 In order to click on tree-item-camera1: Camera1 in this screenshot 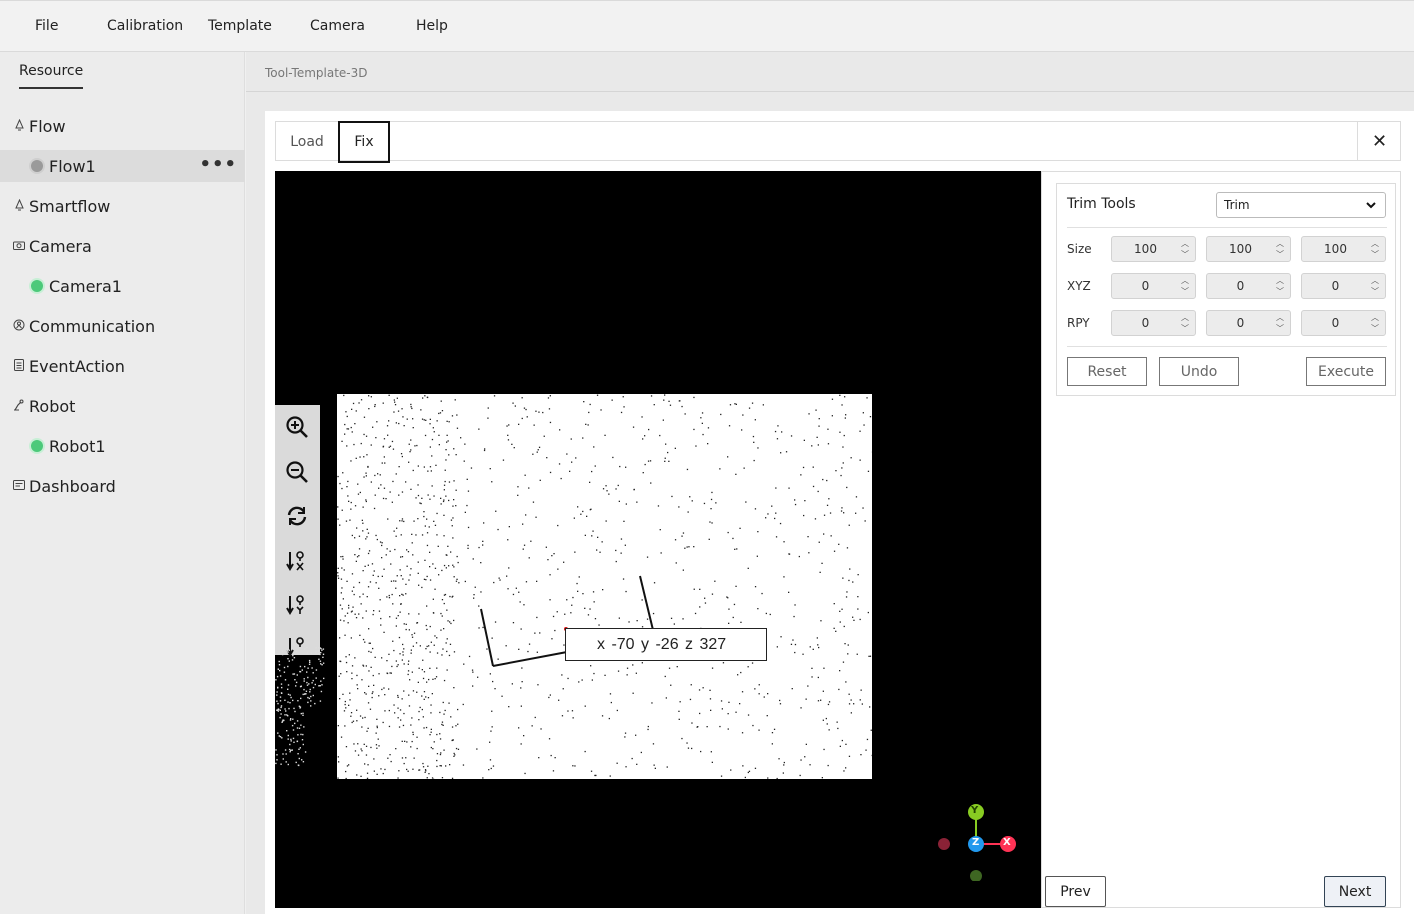, I will do `click(122, 286)`.